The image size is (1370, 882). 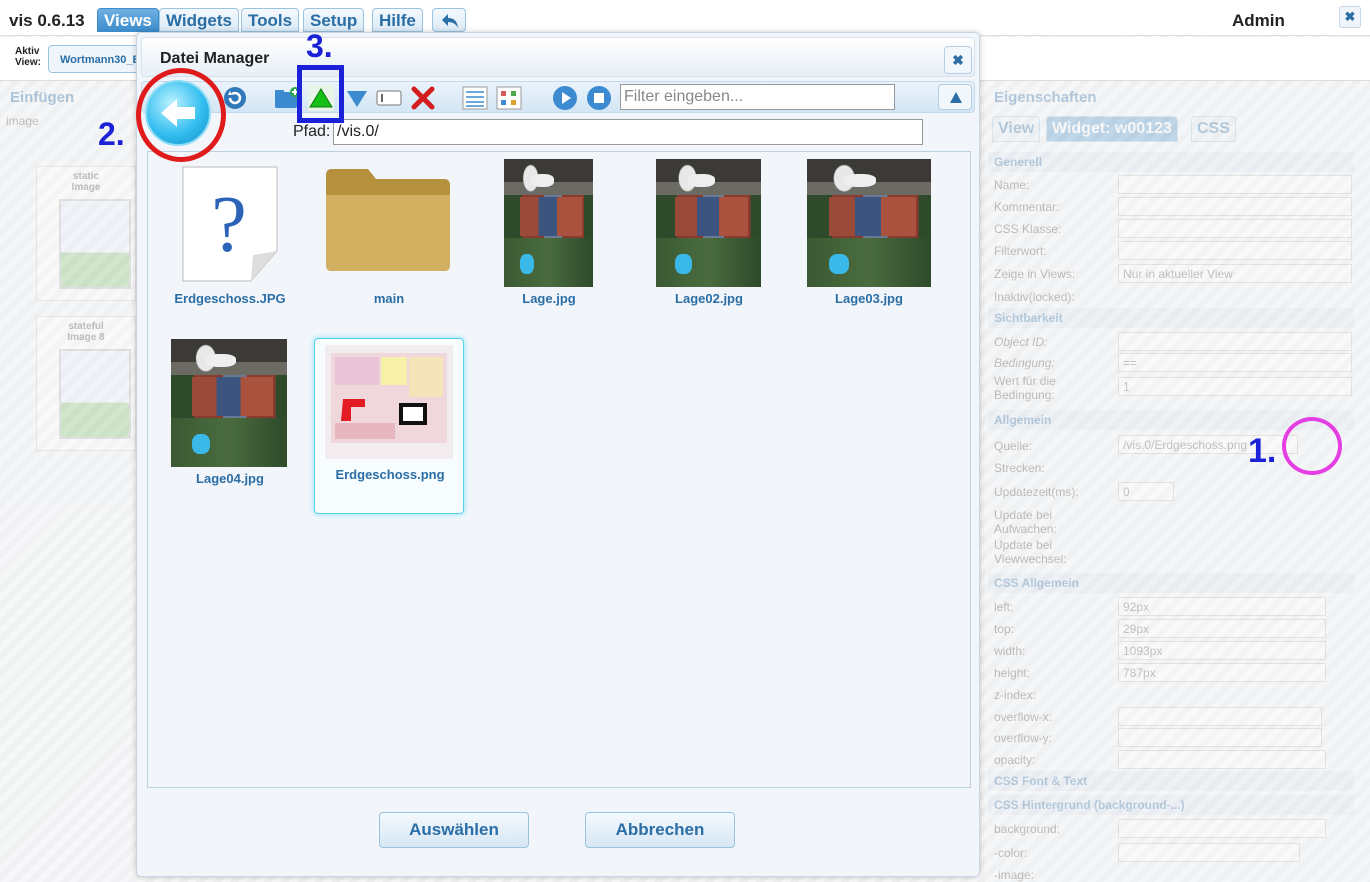 I want to click on annotation-1-label: 1., so click(x=1262, y=451).